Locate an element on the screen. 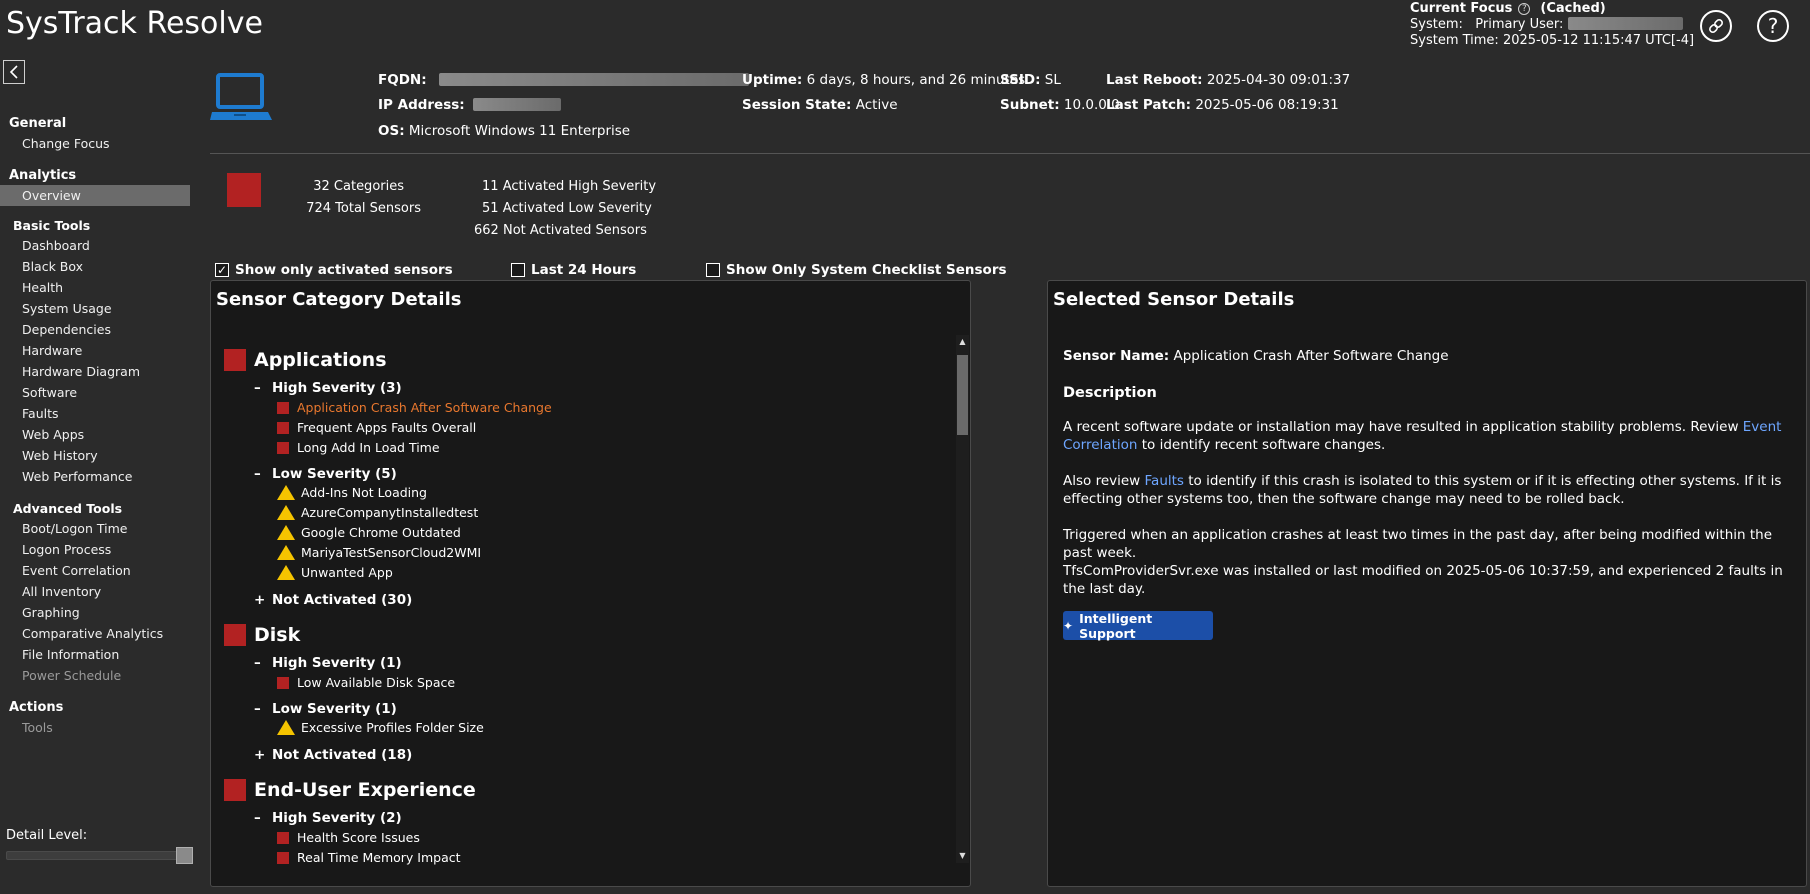 The height and width of the screenshot is (894, 1810). checkbox-checked-icon: ✓ is located at coordinates (222, 270).